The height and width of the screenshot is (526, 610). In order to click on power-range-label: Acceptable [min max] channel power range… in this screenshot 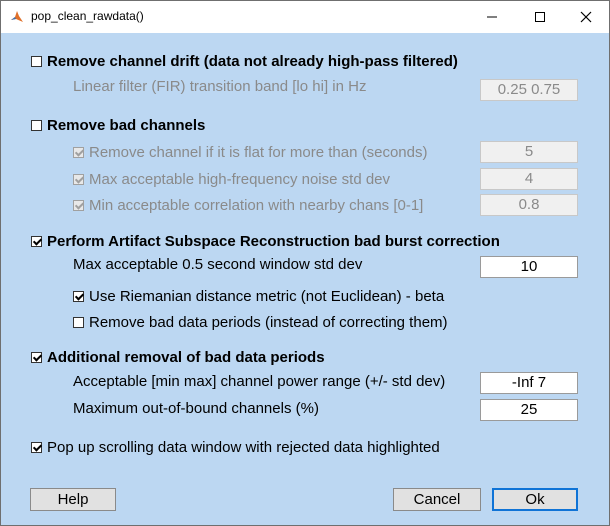, I will do `click(259, 381)`.